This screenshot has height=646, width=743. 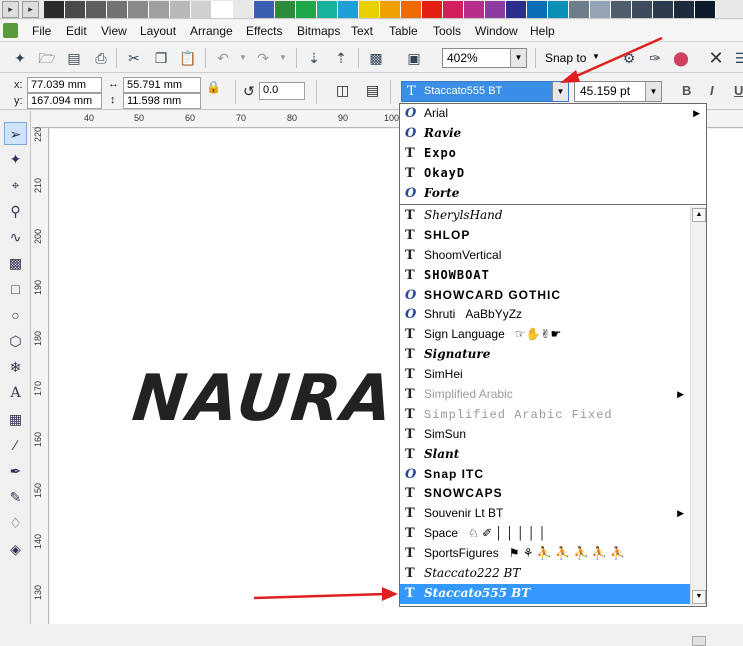 What do you see at coordinates (696, 114) in the screenshot?
I see `submenu-arrow-icon: ▶` at bounding box center [696, 114].